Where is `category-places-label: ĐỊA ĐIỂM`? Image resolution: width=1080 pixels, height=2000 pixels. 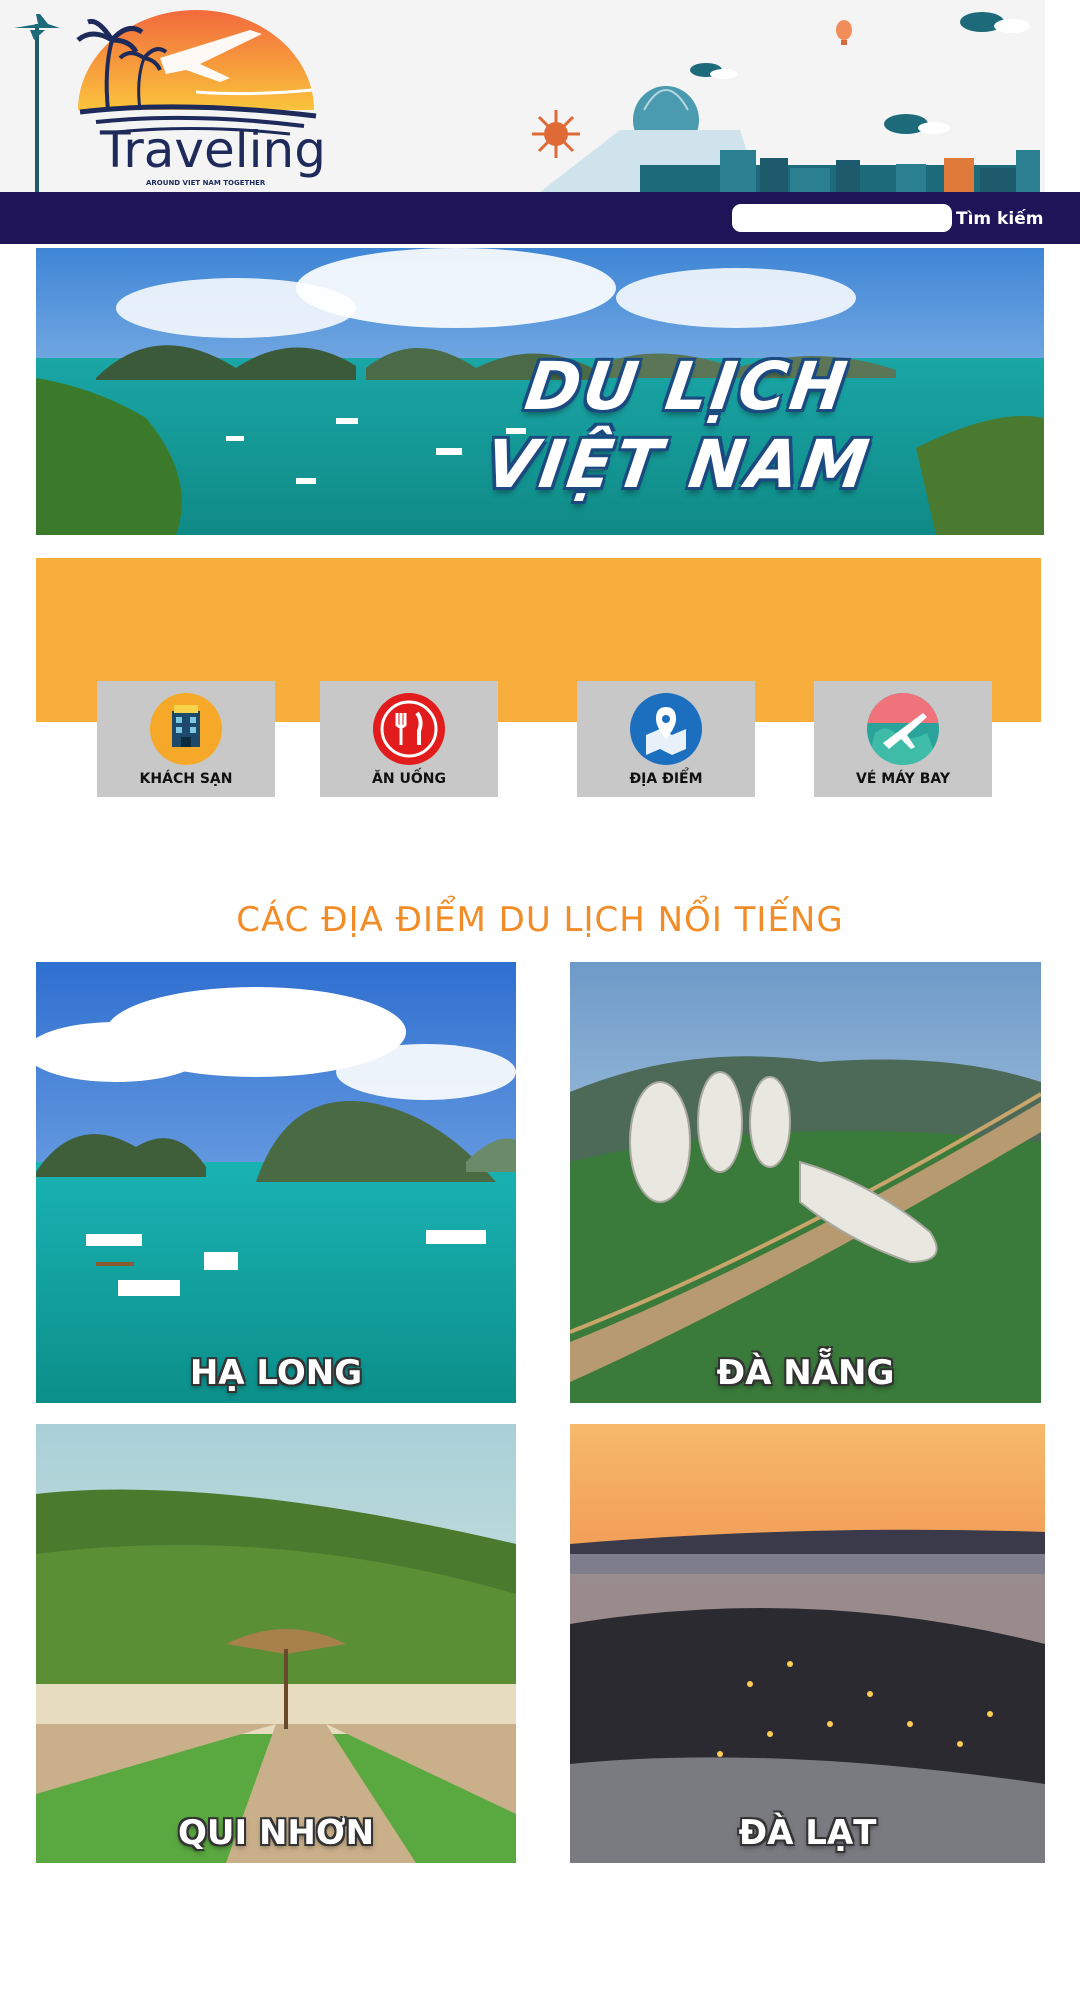
category-places-label: ĐỊA ĐIỂM is located at coordinates (666, 779).